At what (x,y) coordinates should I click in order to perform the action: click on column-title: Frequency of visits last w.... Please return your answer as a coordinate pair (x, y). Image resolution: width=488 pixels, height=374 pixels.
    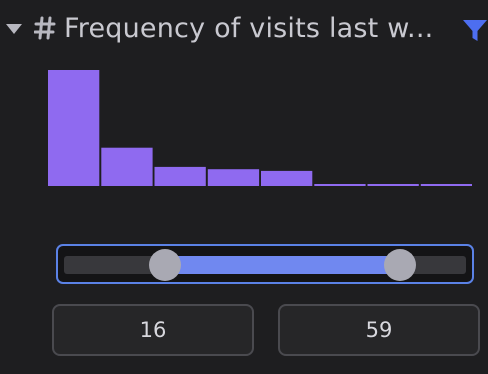
    Looking at the image, I should click on (249, 28).